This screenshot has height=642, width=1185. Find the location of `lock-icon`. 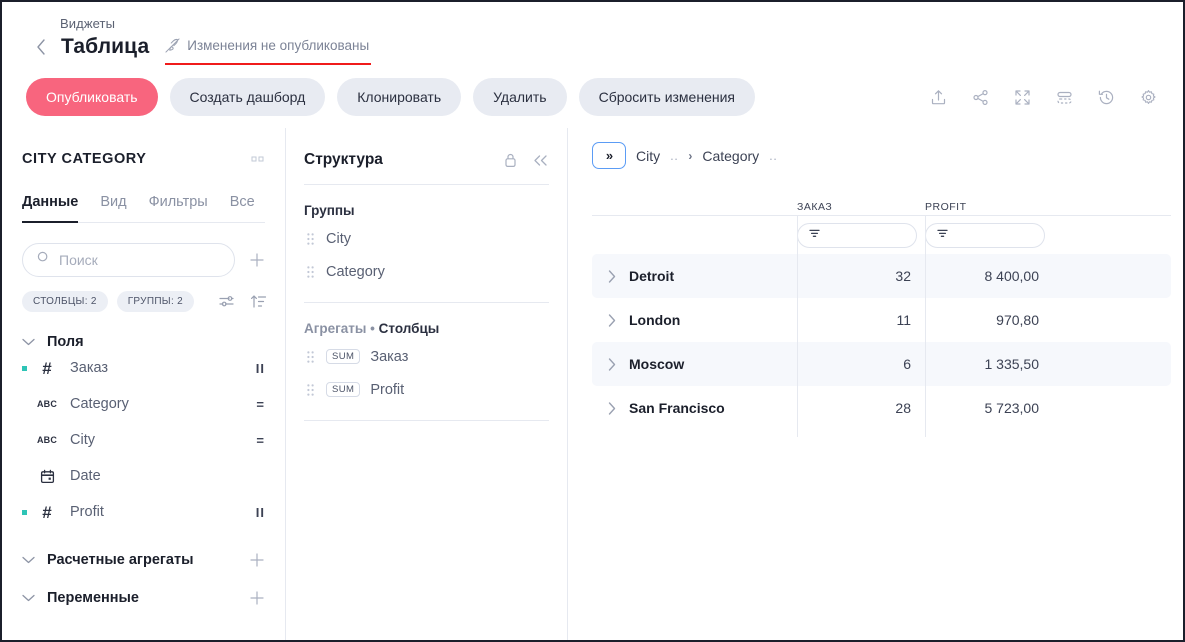

lock-icon is located at coordinates (510, 160).